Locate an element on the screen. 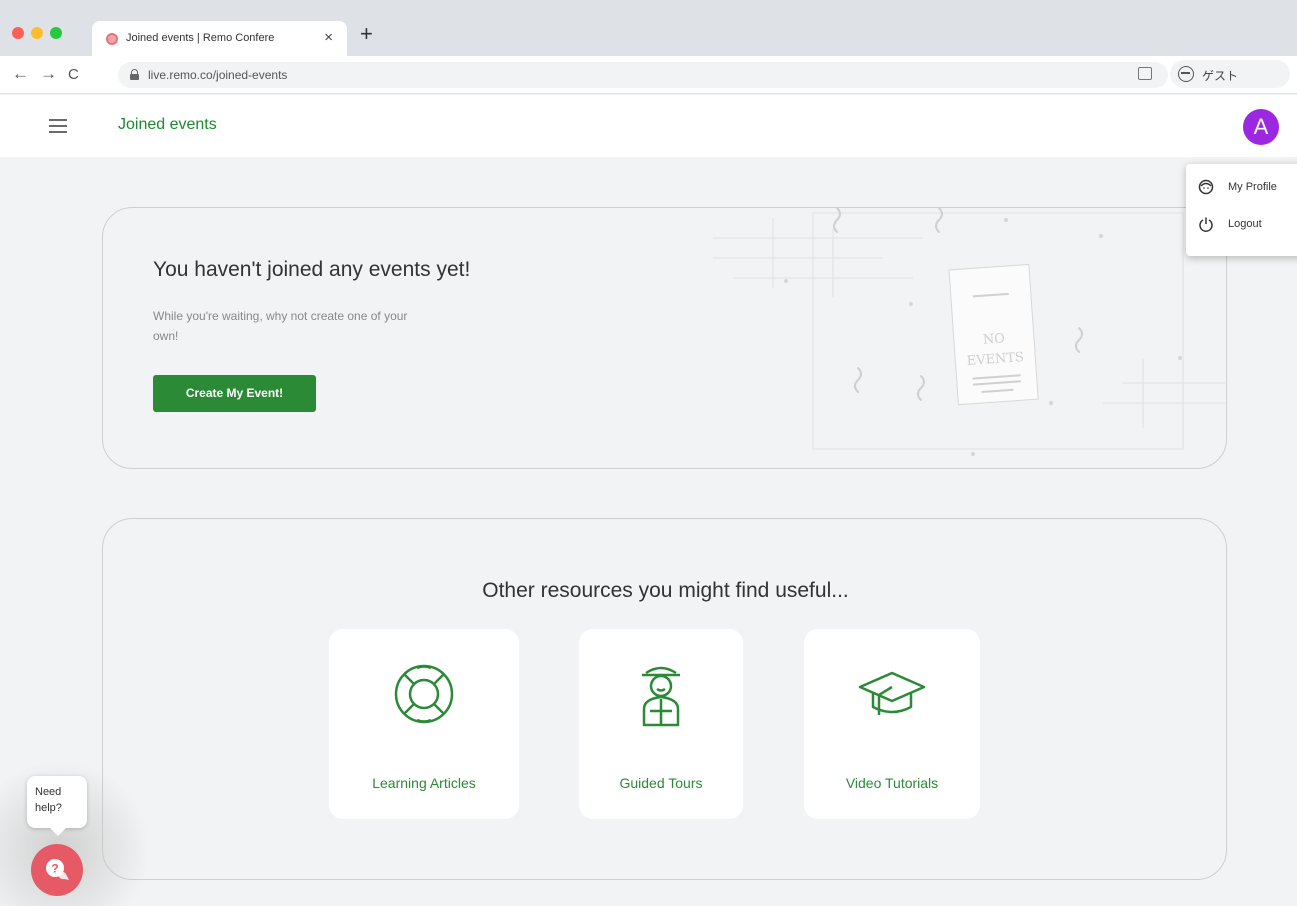  browser-tab: Joined events | Remo Confere × is located at coordinates (219, 38).